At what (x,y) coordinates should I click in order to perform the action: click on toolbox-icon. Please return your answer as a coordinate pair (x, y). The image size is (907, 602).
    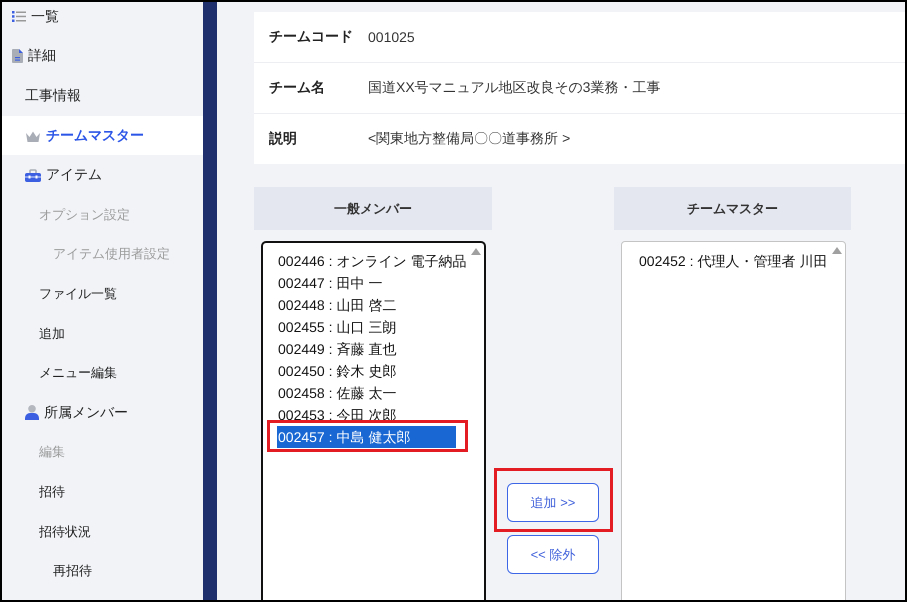
    Looking at the image, I should click on (33, 175).